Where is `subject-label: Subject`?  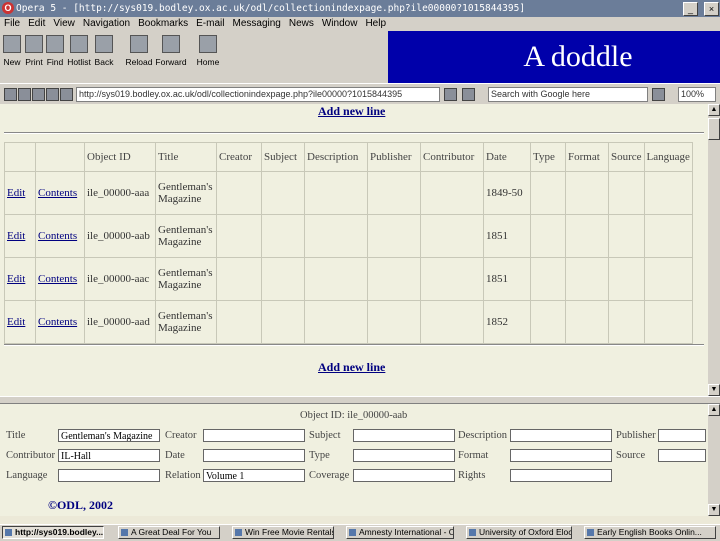 subject-label: Subject is located at coordinates (325, 435).